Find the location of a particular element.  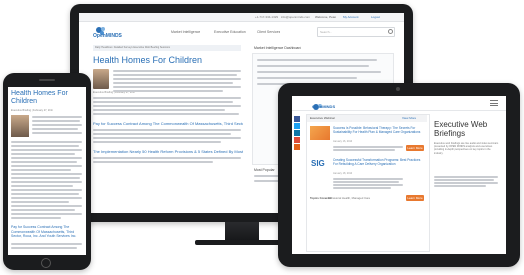

menu-icon is located at coordinates (494, 103).